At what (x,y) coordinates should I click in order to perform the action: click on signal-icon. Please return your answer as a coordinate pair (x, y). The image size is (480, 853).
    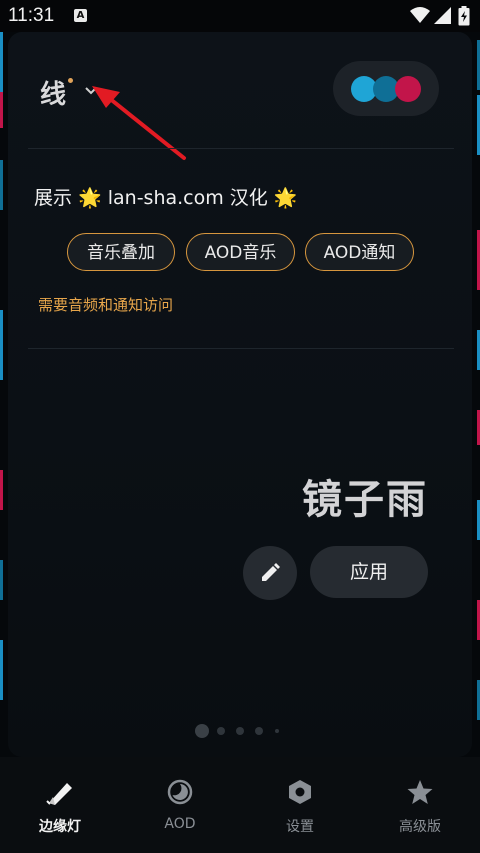
    Looking at the image, I should click on (442, 15).